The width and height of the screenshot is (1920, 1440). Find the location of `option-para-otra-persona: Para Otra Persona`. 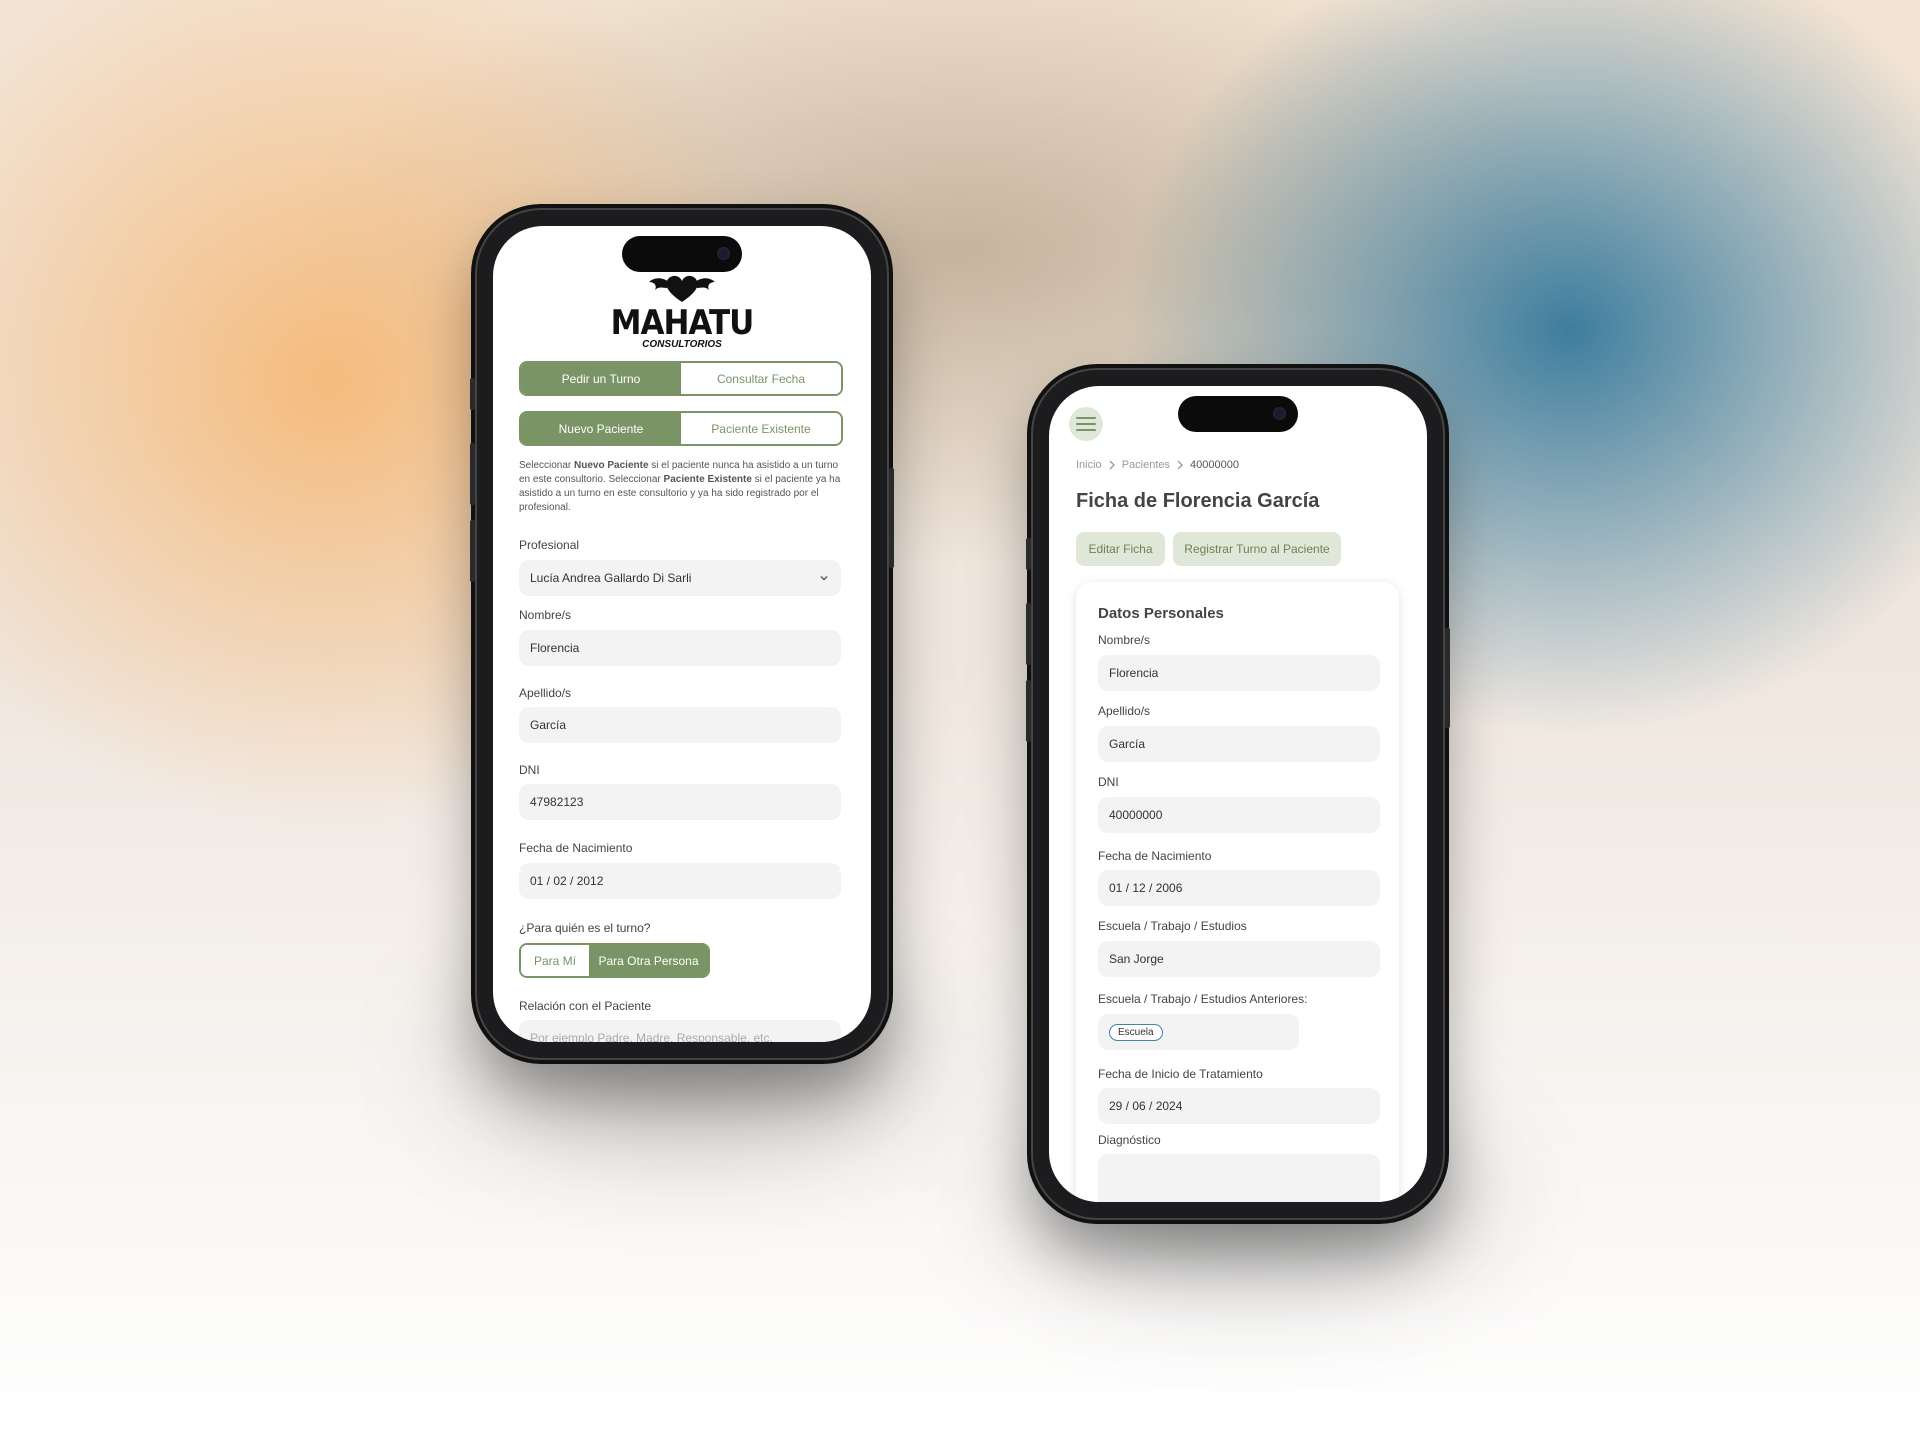

option-para-otra-persona: Para Otra Persona is located at coordinates (648, 960).